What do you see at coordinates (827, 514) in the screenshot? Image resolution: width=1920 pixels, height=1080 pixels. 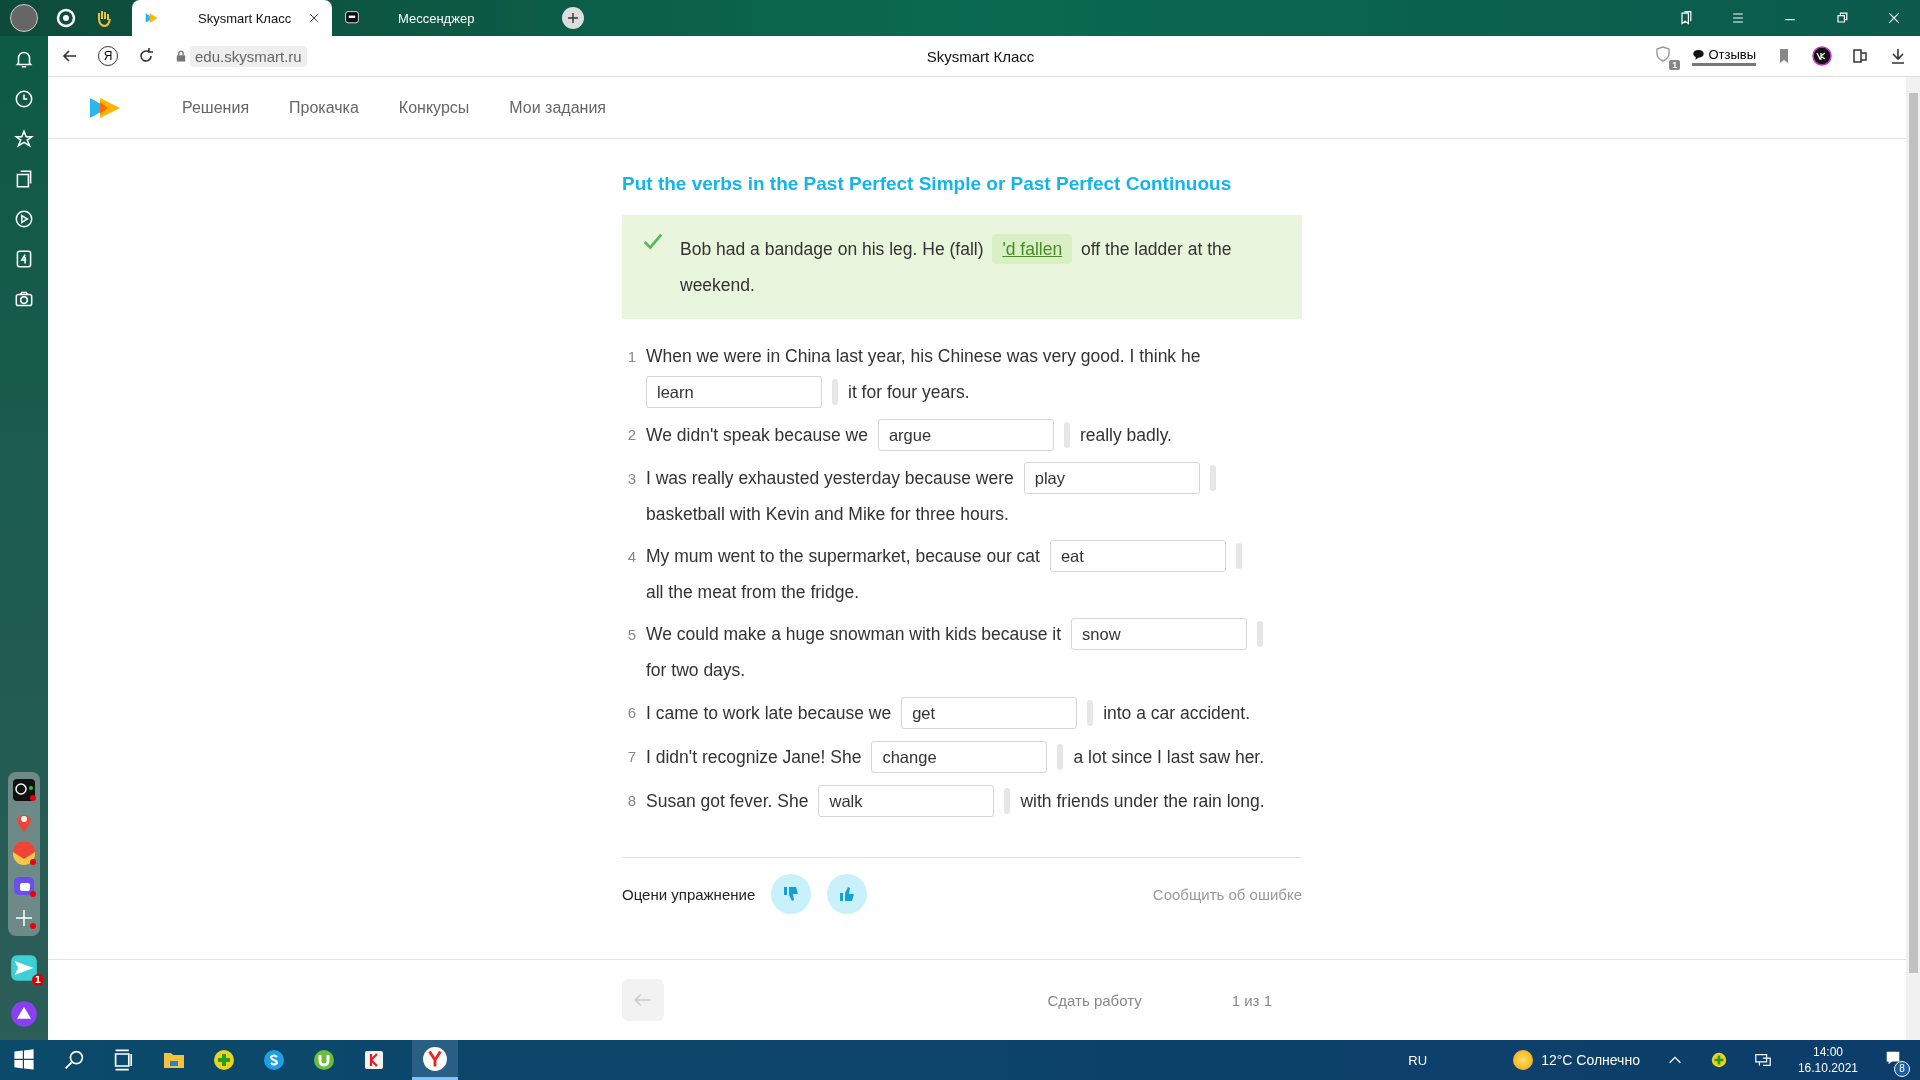 I see `sentence-text: basketball with Kevin and Mike for three hours.` at bounding box center [827, 514].